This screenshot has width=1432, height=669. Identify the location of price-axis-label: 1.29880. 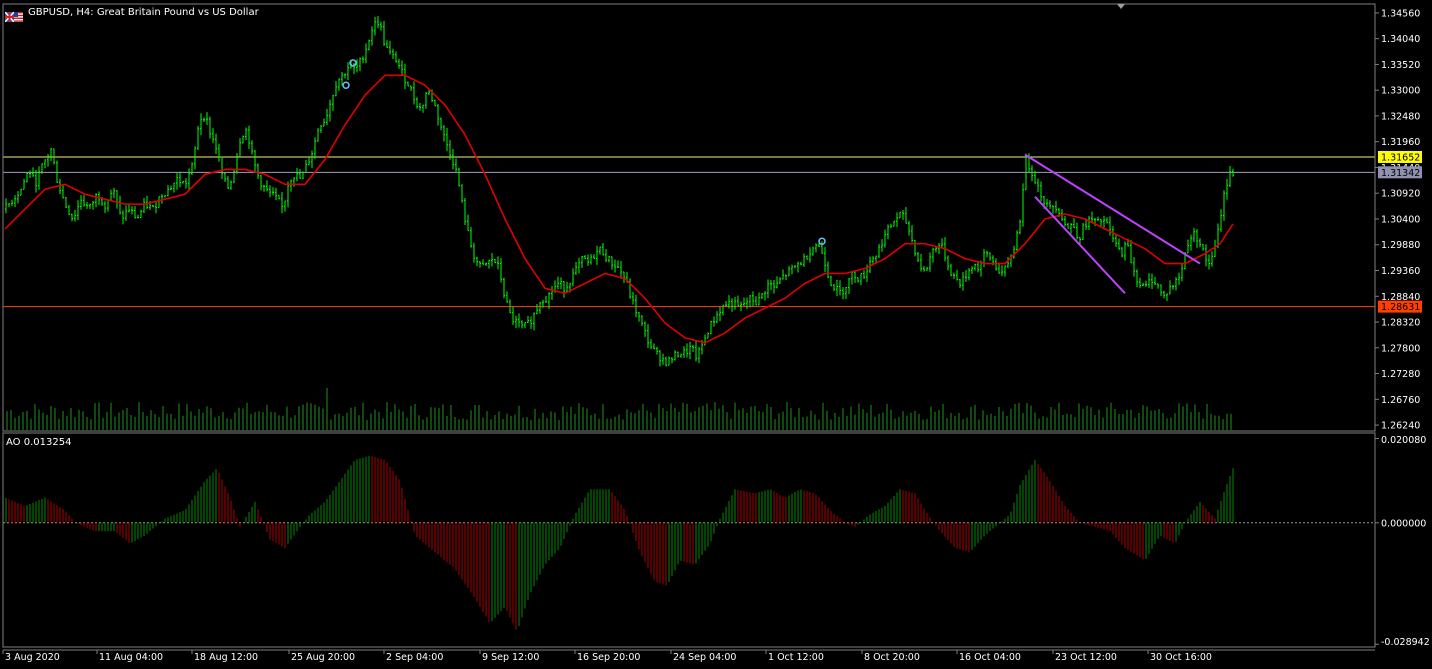
(1400, 245).